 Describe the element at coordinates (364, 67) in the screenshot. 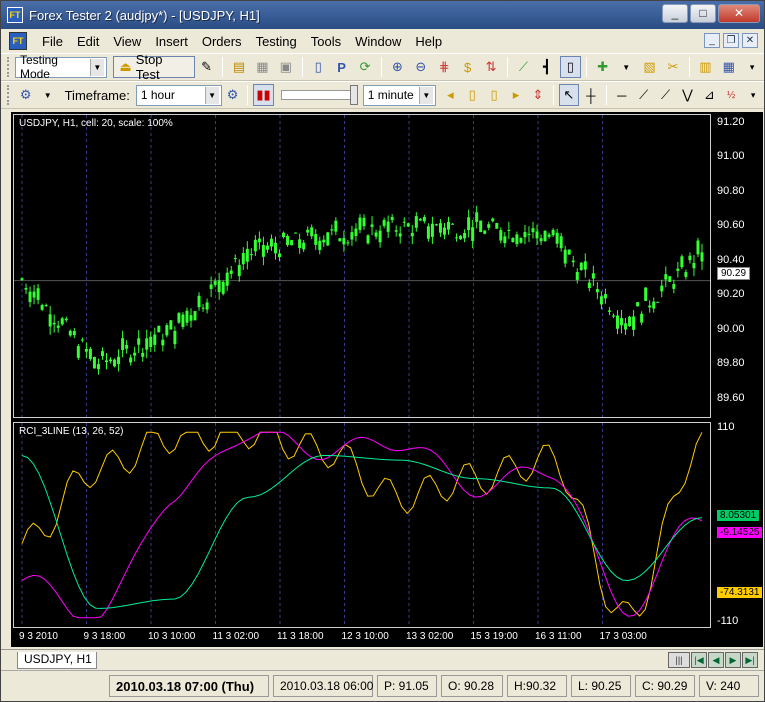

I see `refresh-icon: ⟳` at that location.